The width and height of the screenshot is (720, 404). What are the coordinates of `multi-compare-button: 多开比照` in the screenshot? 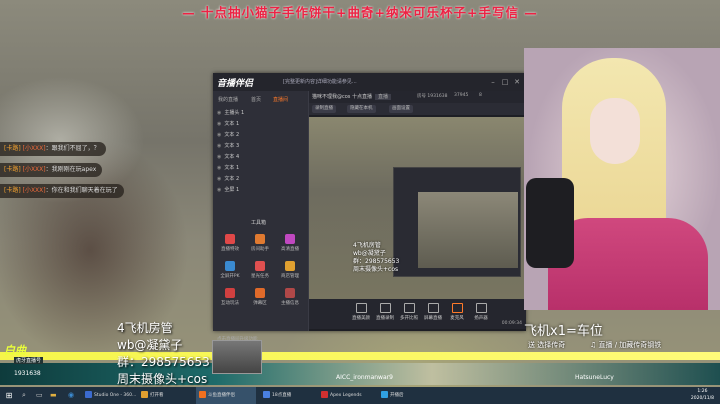 It's located at (409, 312).